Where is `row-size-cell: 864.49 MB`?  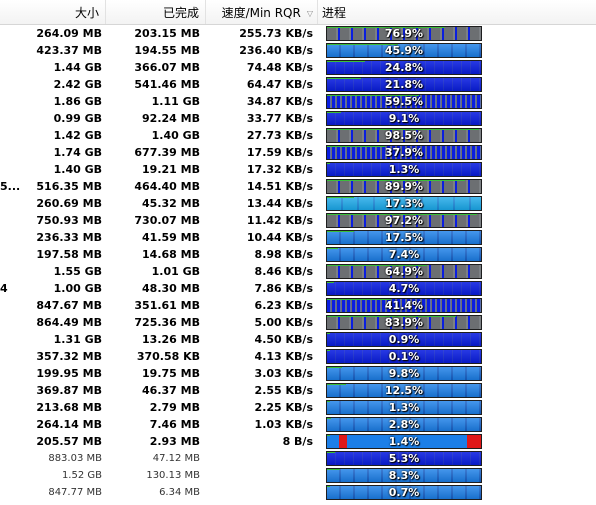
row-size-cell: 864.49 MB is located at coordinates (69, 322).